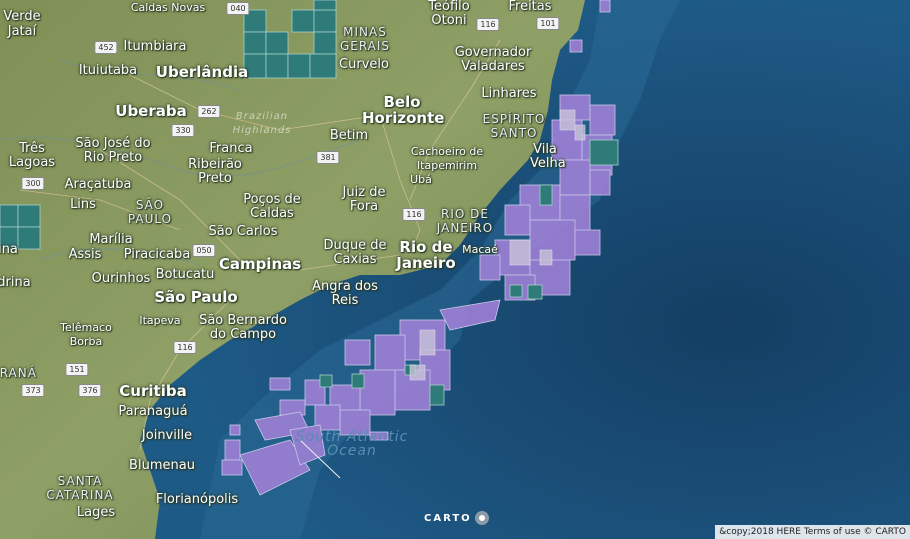 The width and height of the screenshot is (910, 539). I want to click on shield-300: 300, so click(33, 183).